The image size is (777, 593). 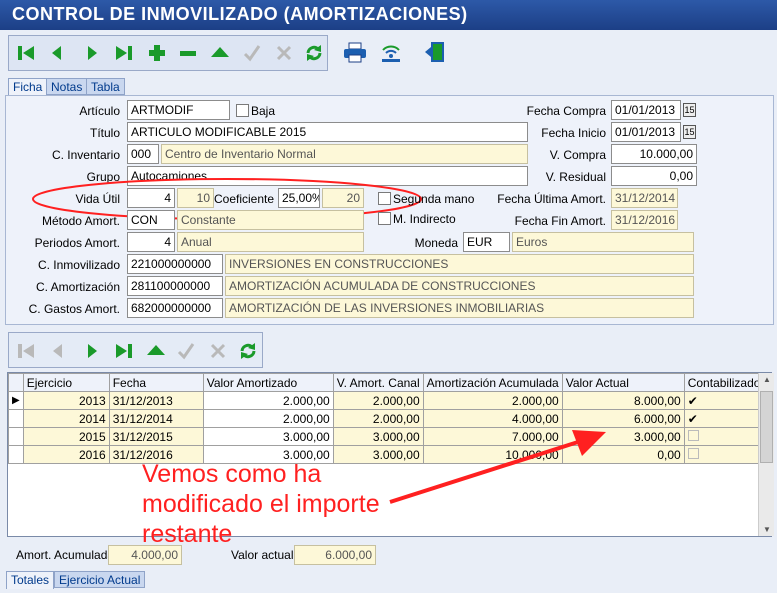 I want to click on col-fecha: Fecha, so click(x=156, y=382).